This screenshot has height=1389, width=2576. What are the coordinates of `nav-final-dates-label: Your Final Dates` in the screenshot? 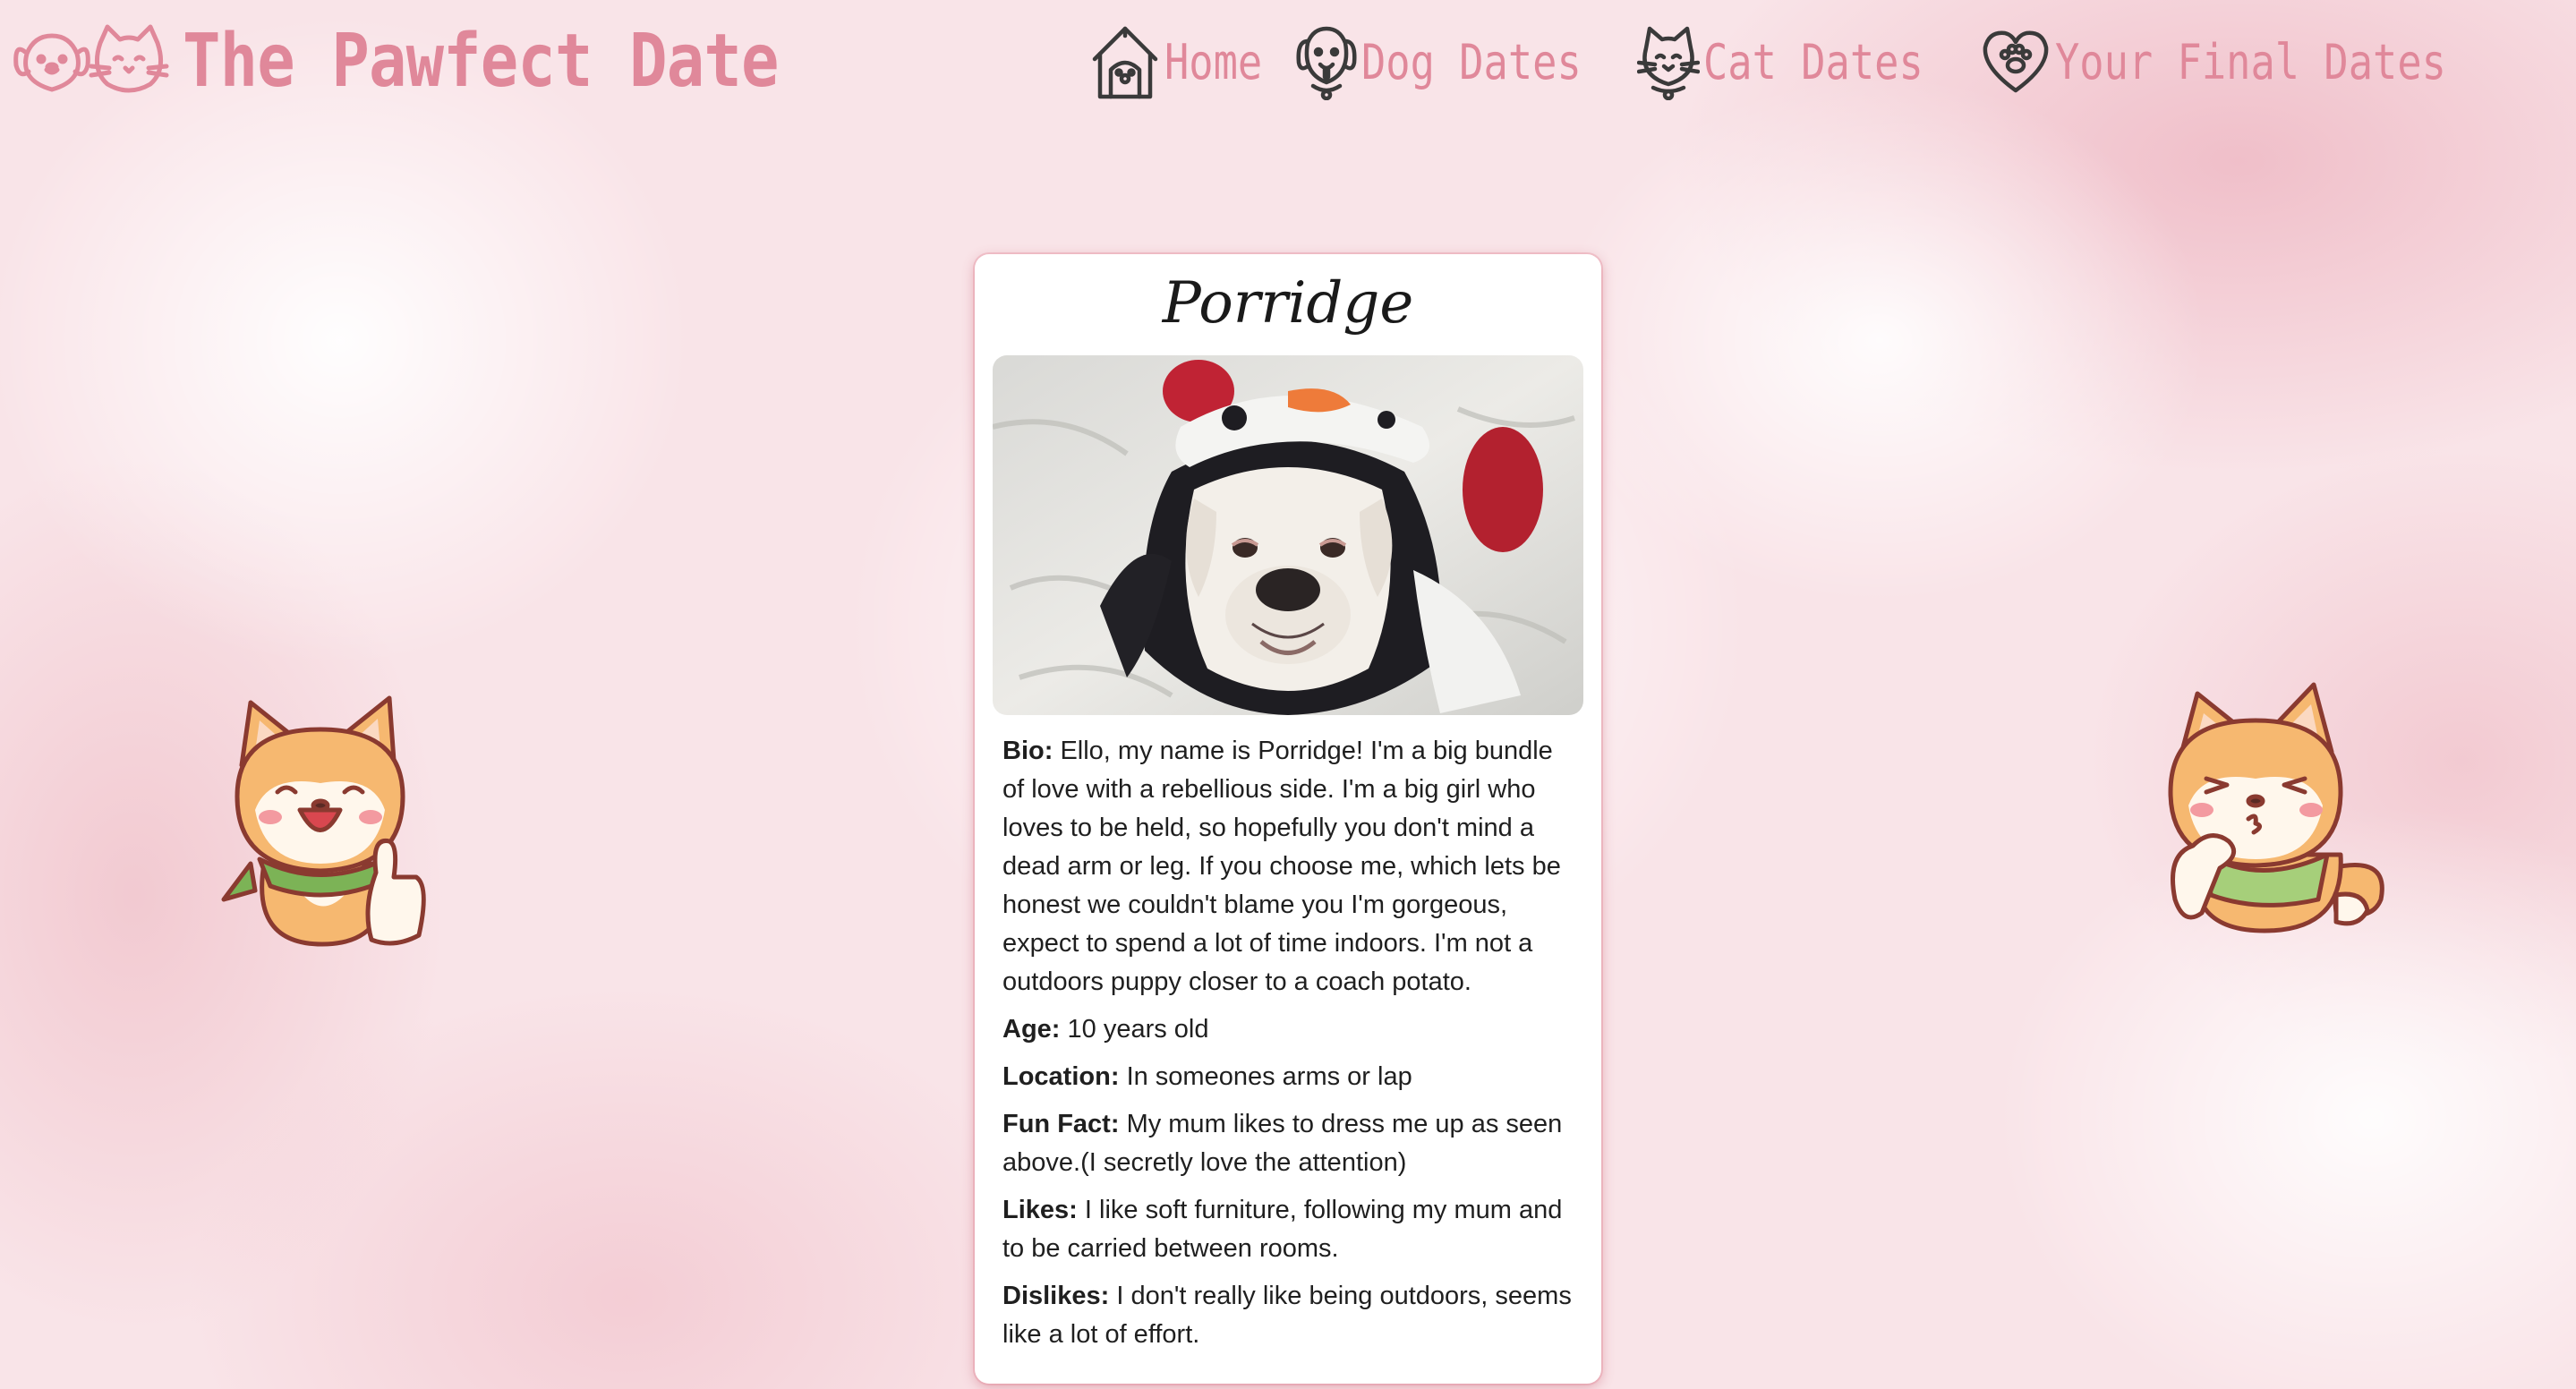 It's located at (2250, 62).